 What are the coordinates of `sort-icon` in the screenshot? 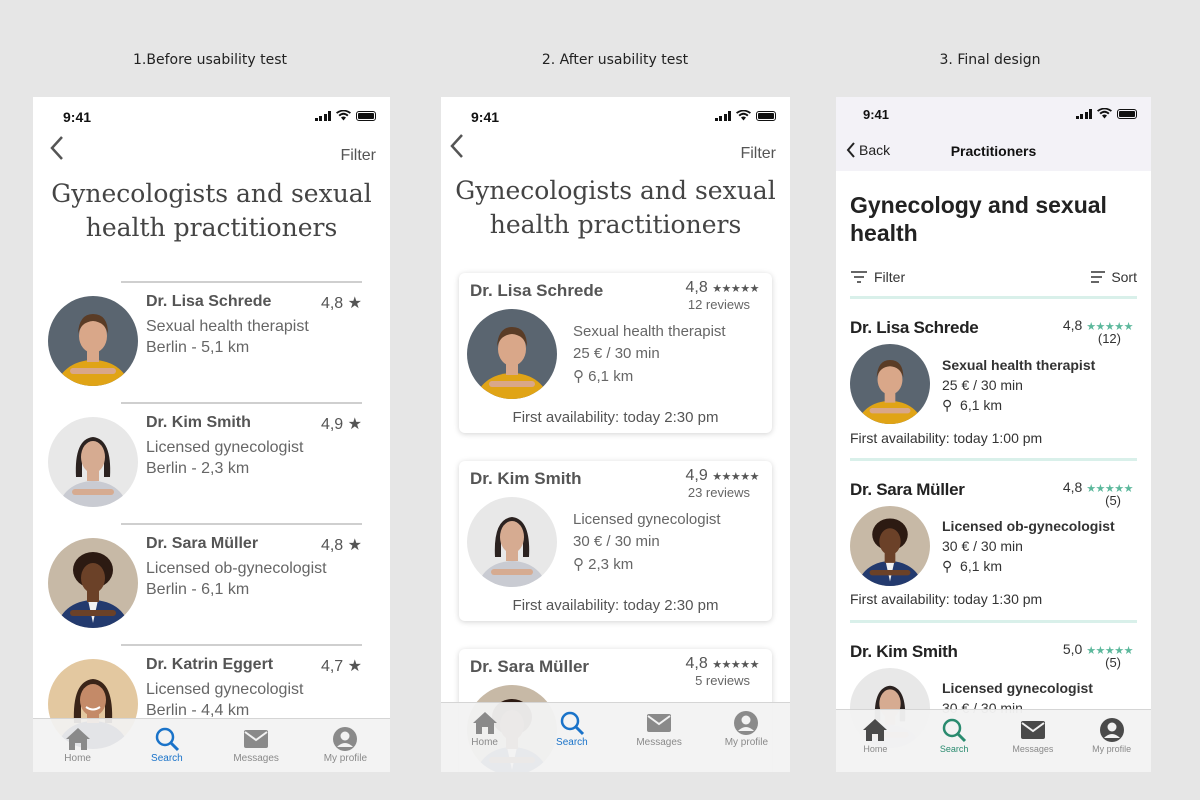 It's located at (1098, 277).